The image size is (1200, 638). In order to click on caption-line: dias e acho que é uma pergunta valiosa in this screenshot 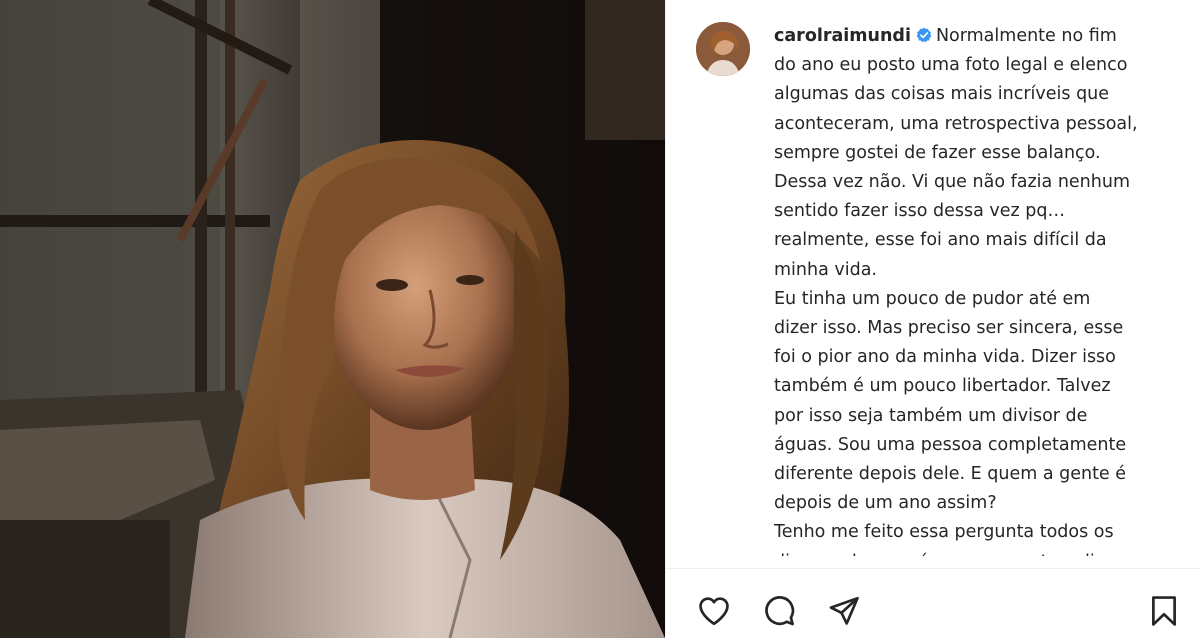, I will do `click(979, 552)`.